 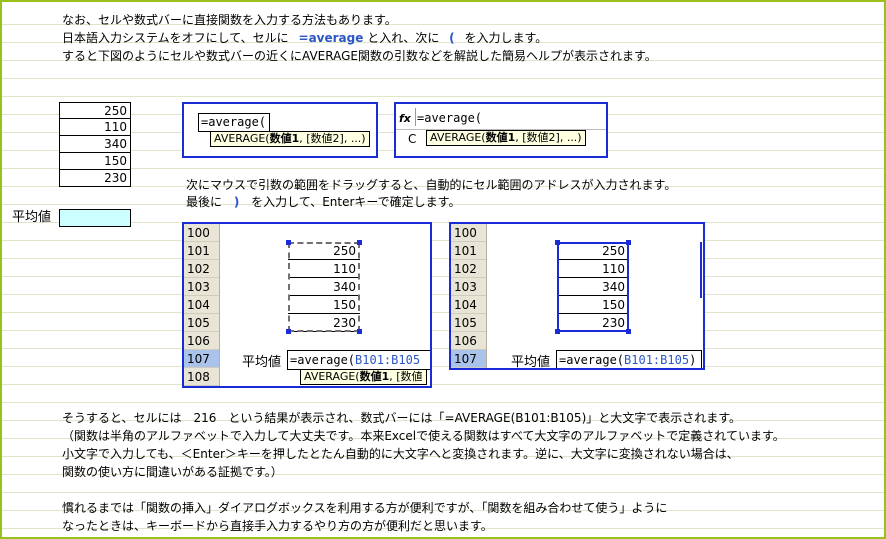 I want to click on average-cell, so click(x=95, y=218).